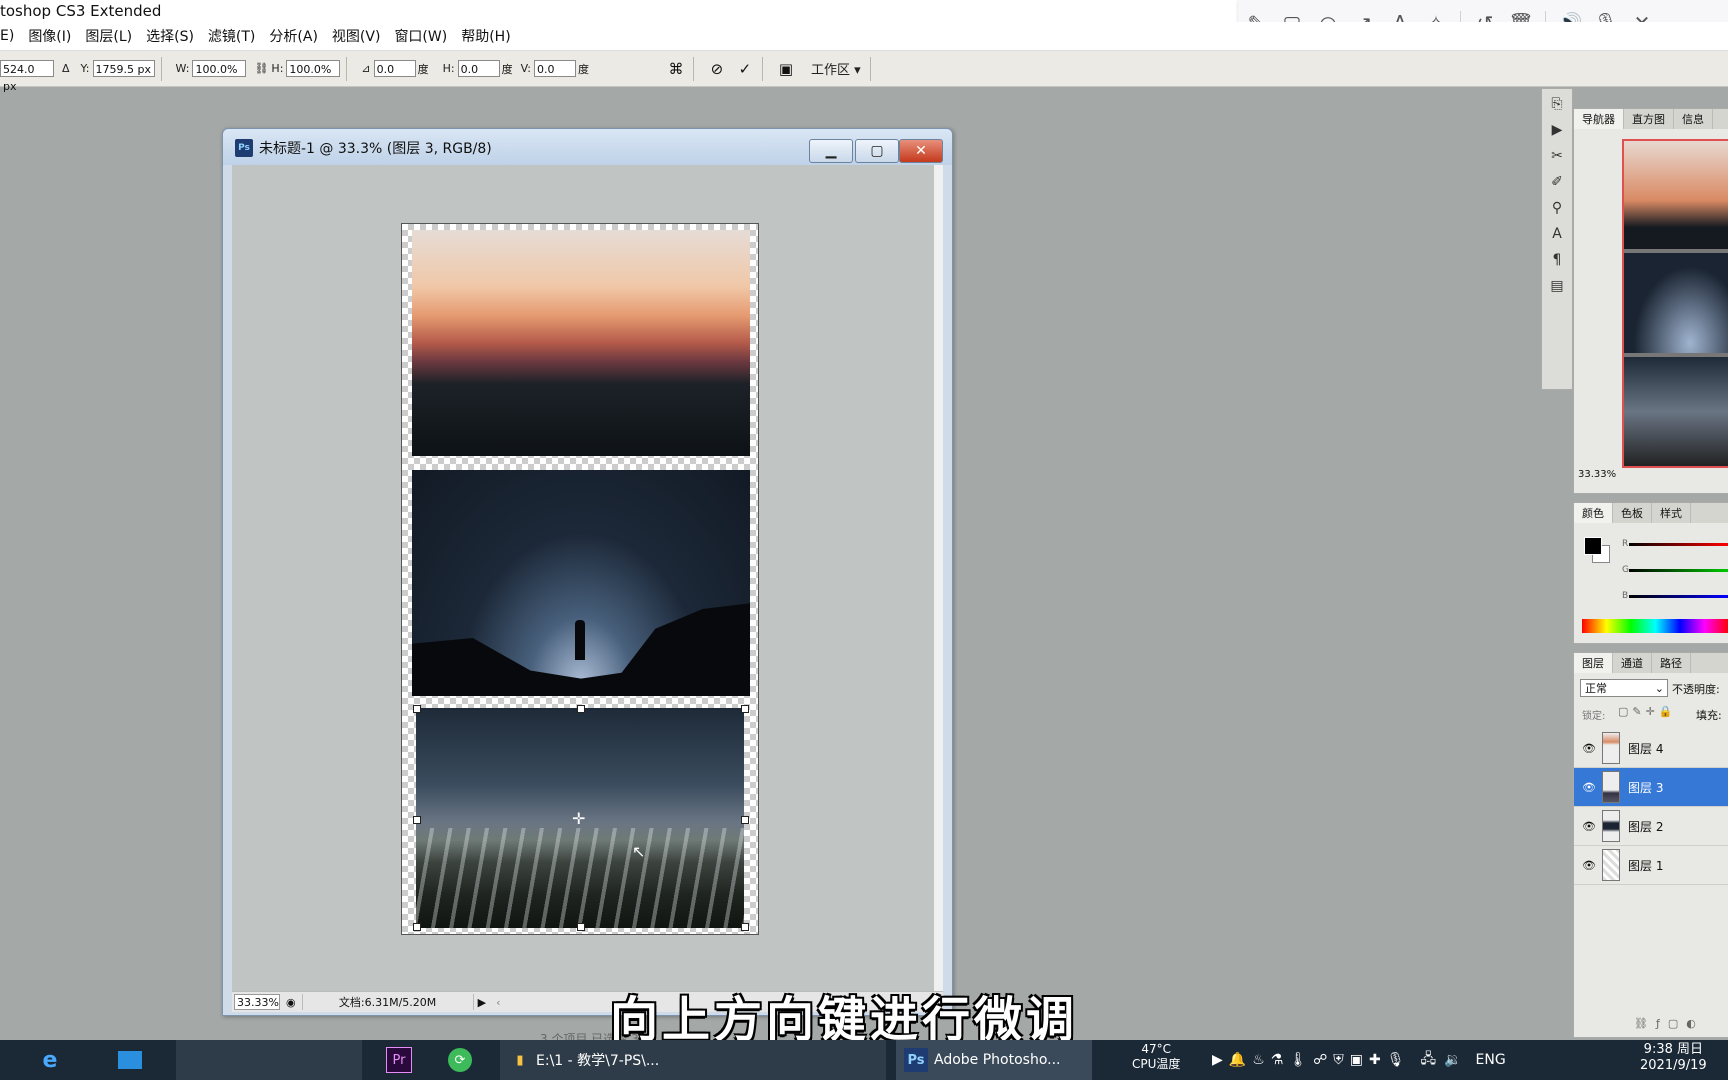 The width and height of the screenshot is (1728, 1080). I want to click on hskew-field: 0.0, so click(478, 68).